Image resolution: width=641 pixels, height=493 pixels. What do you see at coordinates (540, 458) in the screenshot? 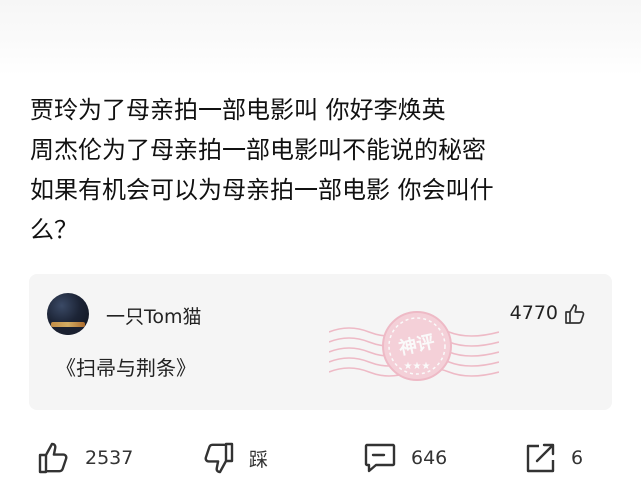
I see `share-icon` at bounding box center [540, 458].